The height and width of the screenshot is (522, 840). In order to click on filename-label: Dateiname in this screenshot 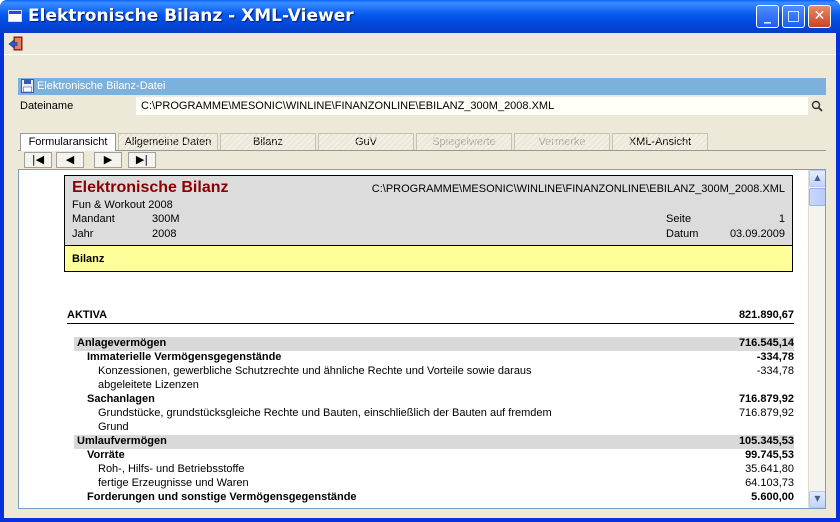, I will do `click(47, 106)`.